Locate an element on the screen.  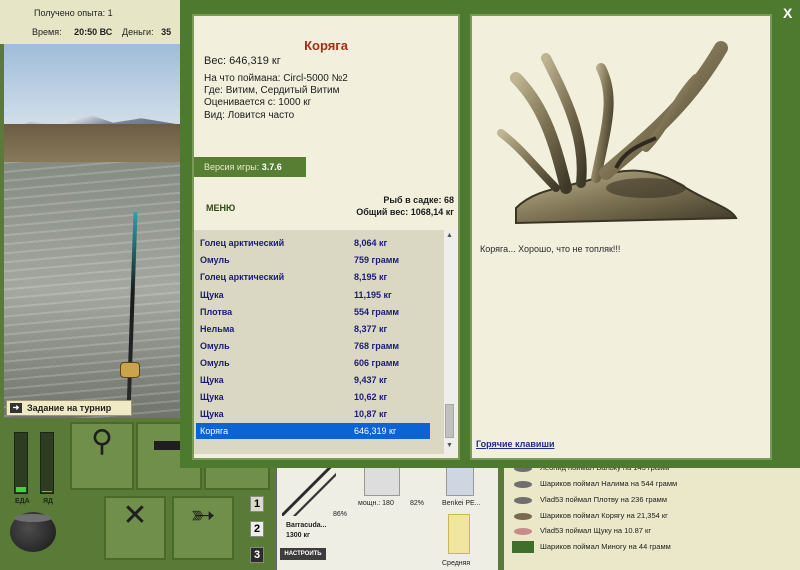
keepnet-row: Омуль 759 грамм is located at coordinates (313, 260).